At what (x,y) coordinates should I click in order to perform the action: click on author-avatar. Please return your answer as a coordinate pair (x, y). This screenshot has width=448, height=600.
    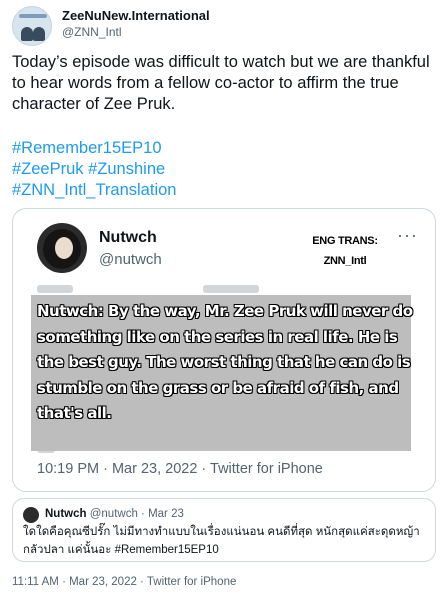
    Looking at the image, I should click on (32, 26).